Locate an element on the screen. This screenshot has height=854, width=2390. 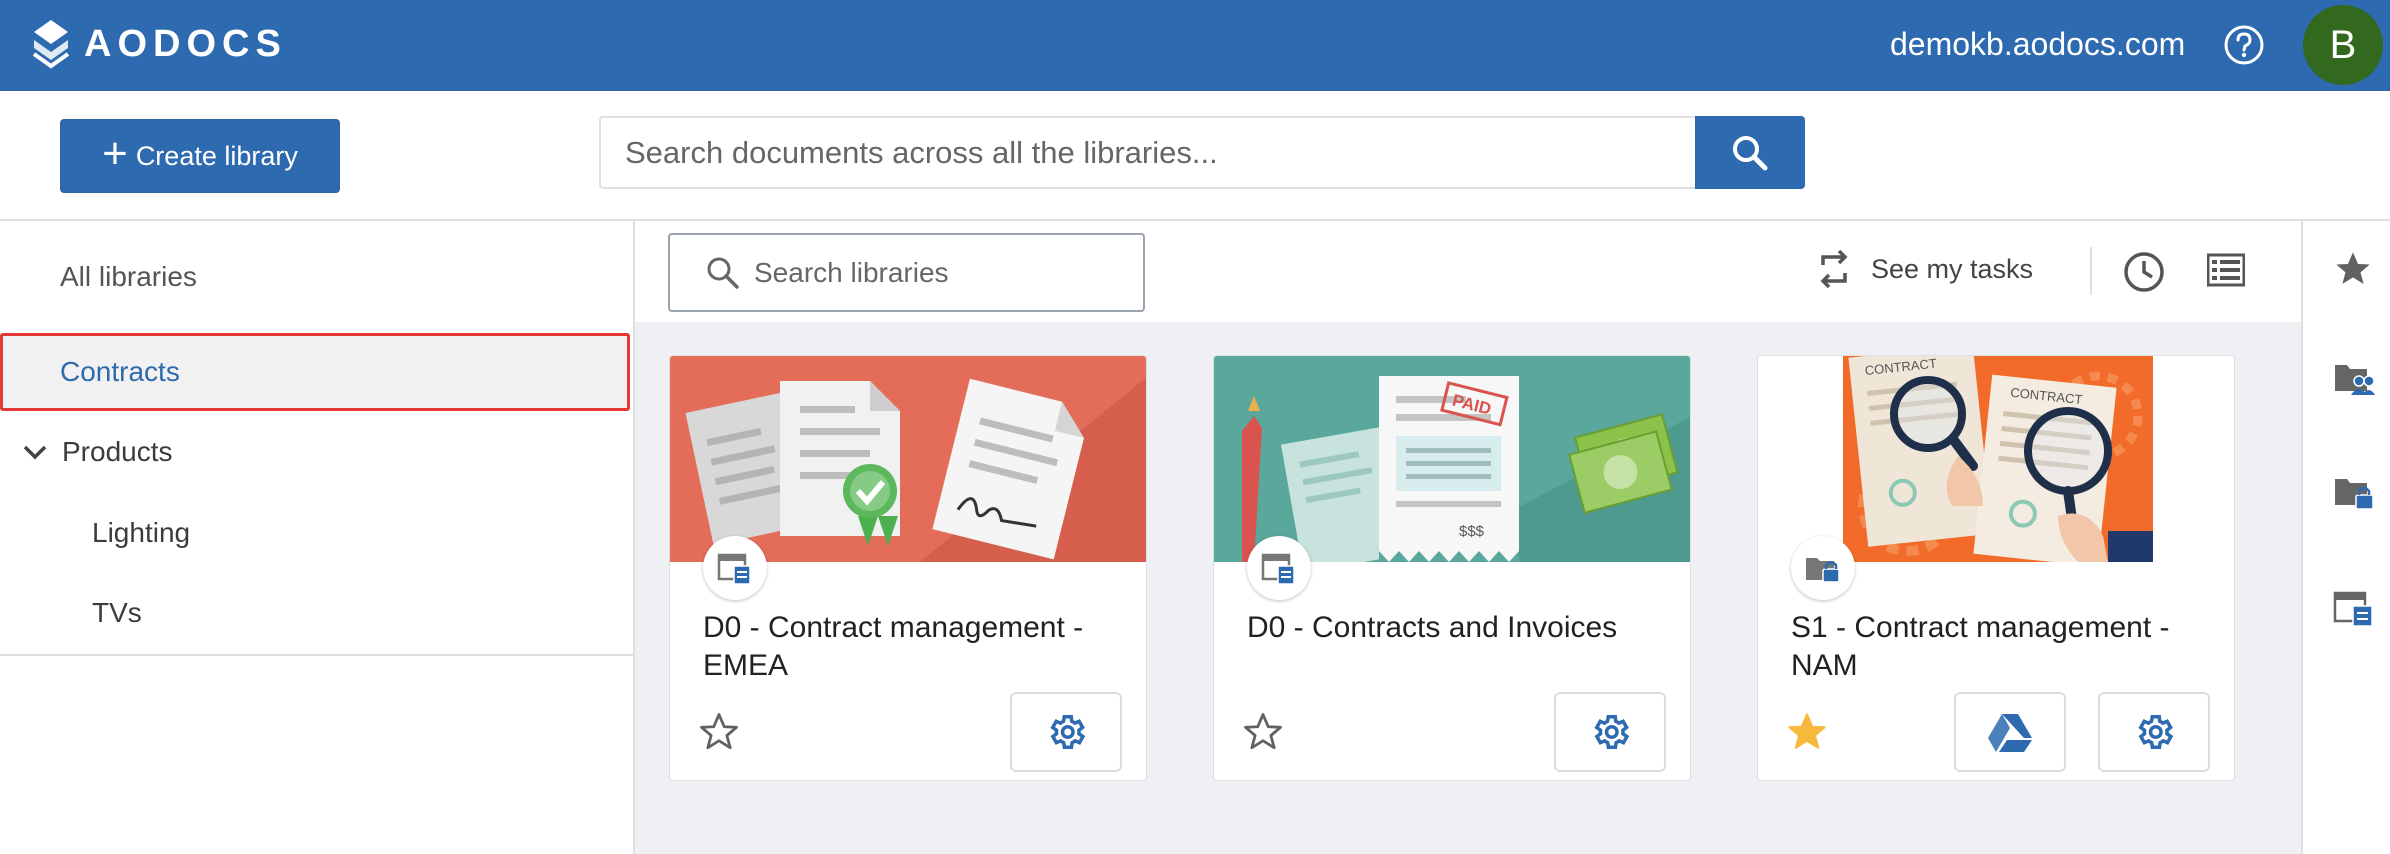
library-card: D0 - Contract management - EMEA is located at coordinates (908, 568).